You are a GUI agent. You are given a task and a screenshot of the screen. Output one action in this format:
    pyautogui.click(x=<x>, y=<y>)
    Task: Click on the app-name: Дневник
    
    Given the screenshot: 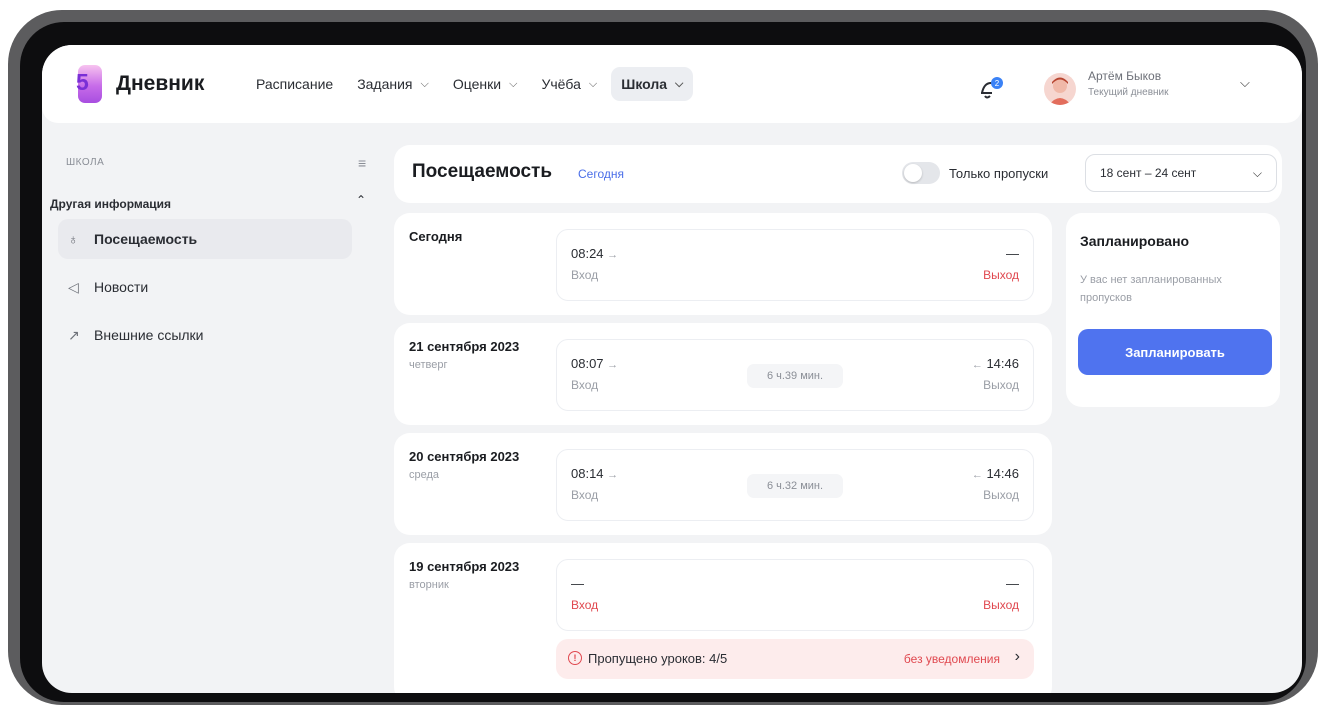 What is the action you would take?
    pyautogui.click(x=160, y=83)
    